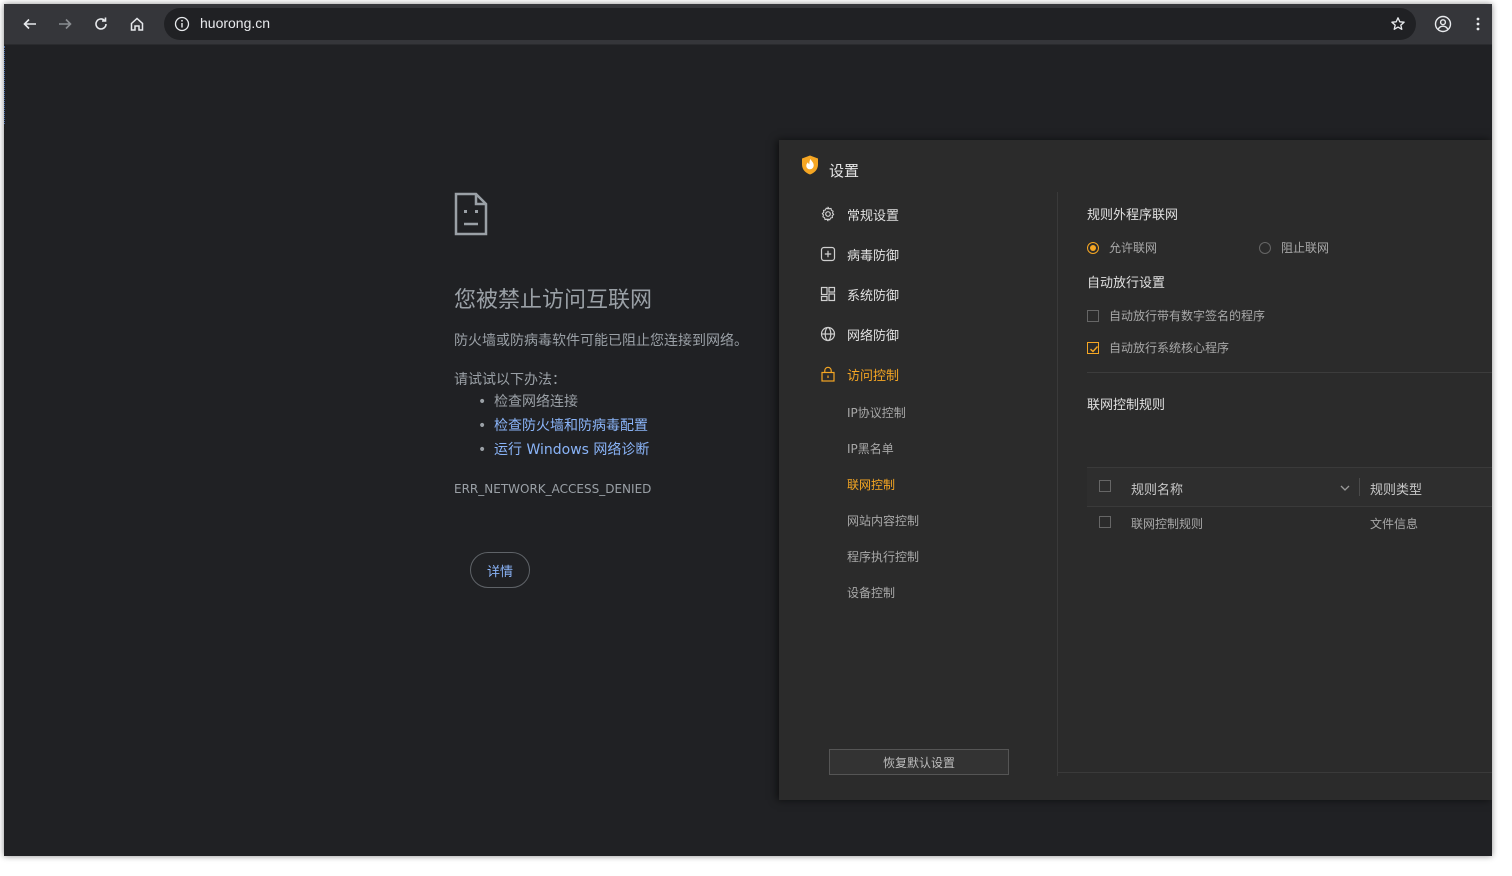 This screenshot has height=876, width=1512. Describe the element at coordinates (1135, 164) in the screenshot. I see `settings-header: 设置` at that location.